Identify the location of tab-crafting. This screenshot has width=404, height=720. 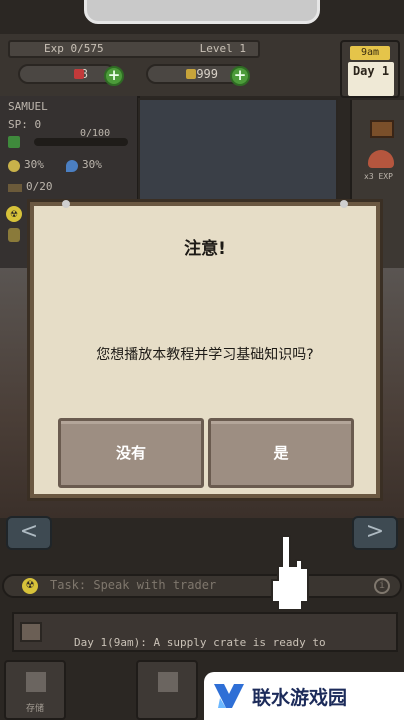
(167, 690).